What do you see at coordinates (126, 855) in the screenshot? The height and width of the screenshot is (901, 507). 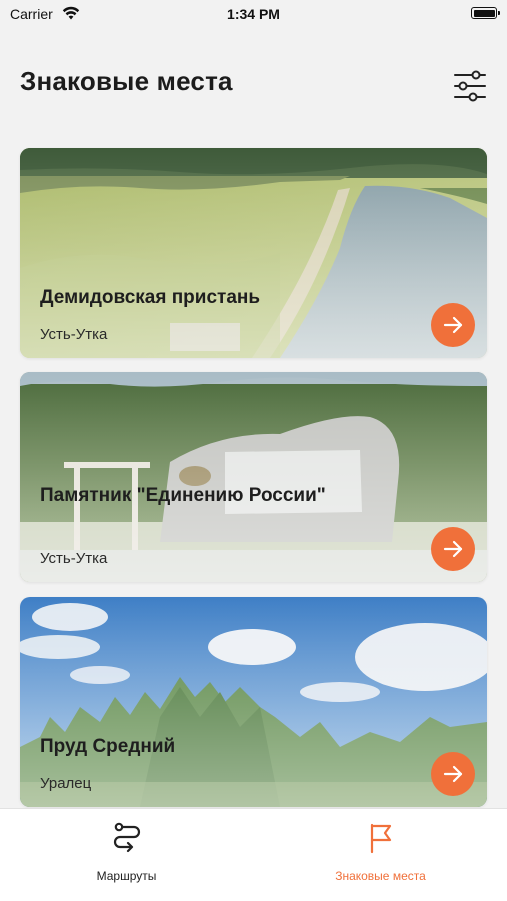 I see `tab-routes: Маршруты` at bounding box center [126, 855].